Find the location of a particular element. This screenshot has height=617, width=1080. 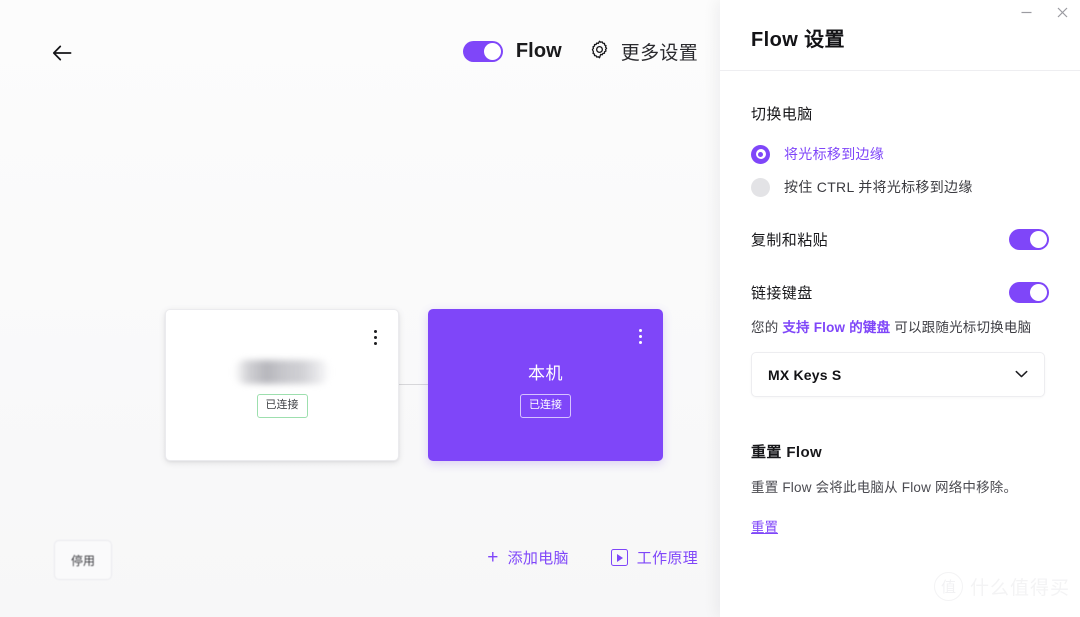

more-settings-button: 更多设置 is located at coordinates (644, 51).